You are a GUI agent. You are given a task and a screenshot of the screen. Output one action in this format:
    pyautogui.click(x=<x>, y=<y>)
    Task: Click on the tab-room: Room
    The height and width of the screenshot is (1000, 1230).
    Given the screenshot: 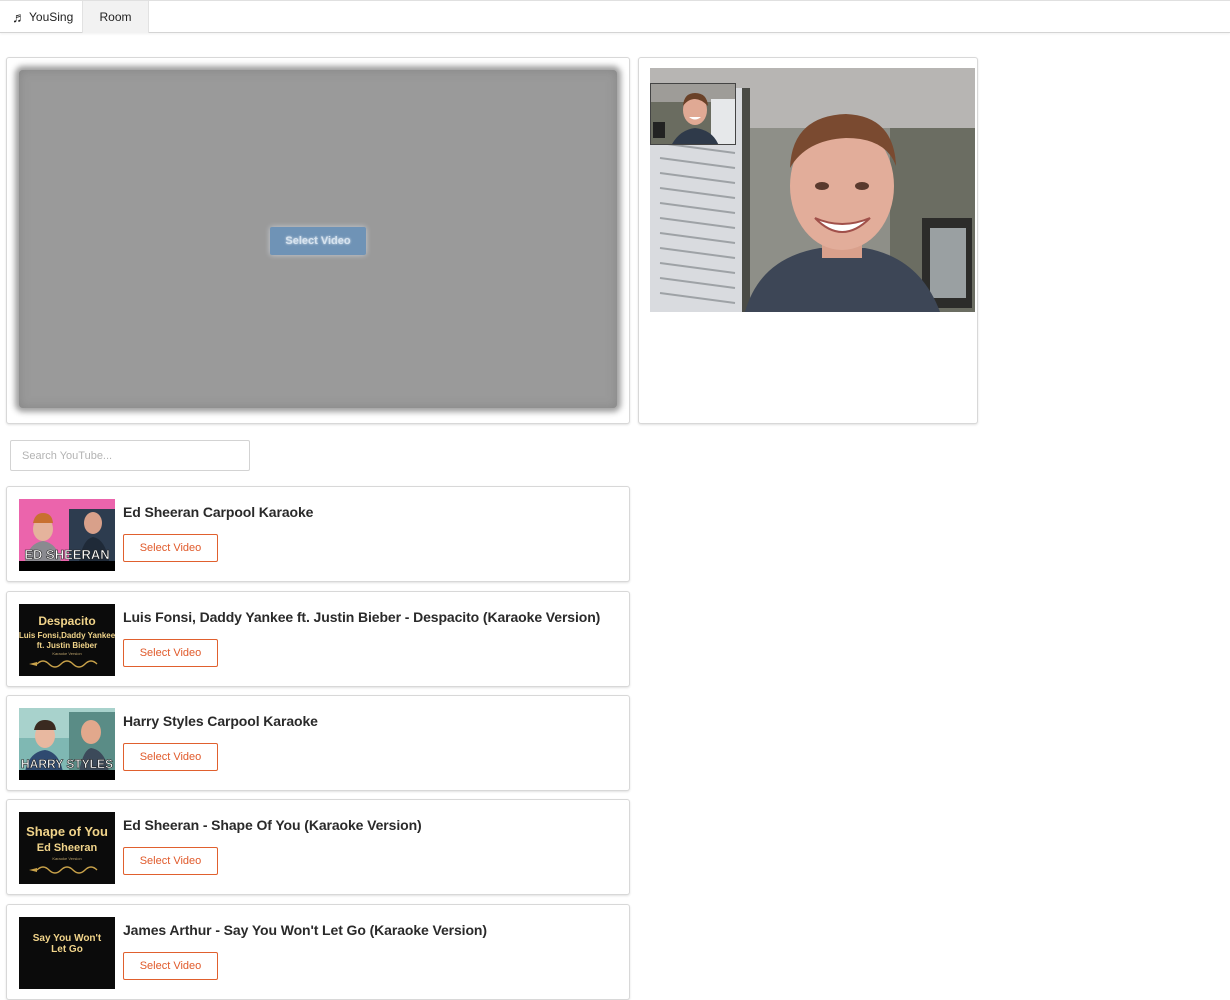 What is the action you would take?
    pyautogui.click(x=115, y=17)
    